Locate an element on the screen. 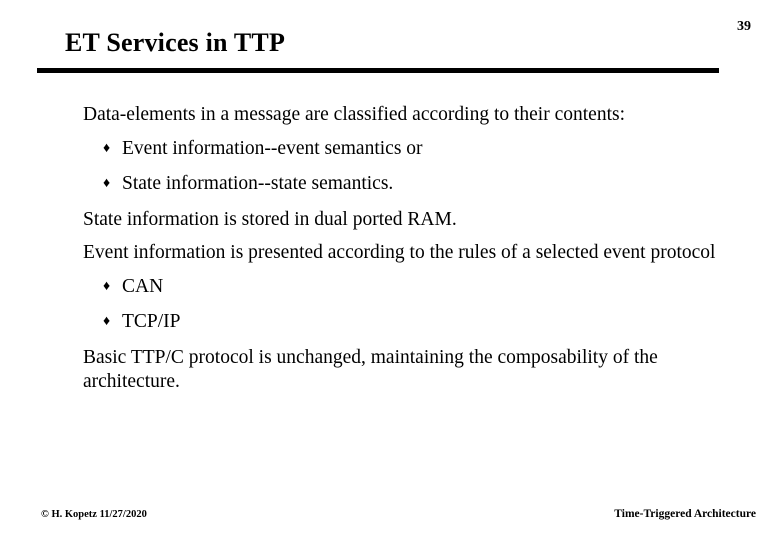  list-item: ♦ State information--state semantics. is located at coordinates (413, 185).